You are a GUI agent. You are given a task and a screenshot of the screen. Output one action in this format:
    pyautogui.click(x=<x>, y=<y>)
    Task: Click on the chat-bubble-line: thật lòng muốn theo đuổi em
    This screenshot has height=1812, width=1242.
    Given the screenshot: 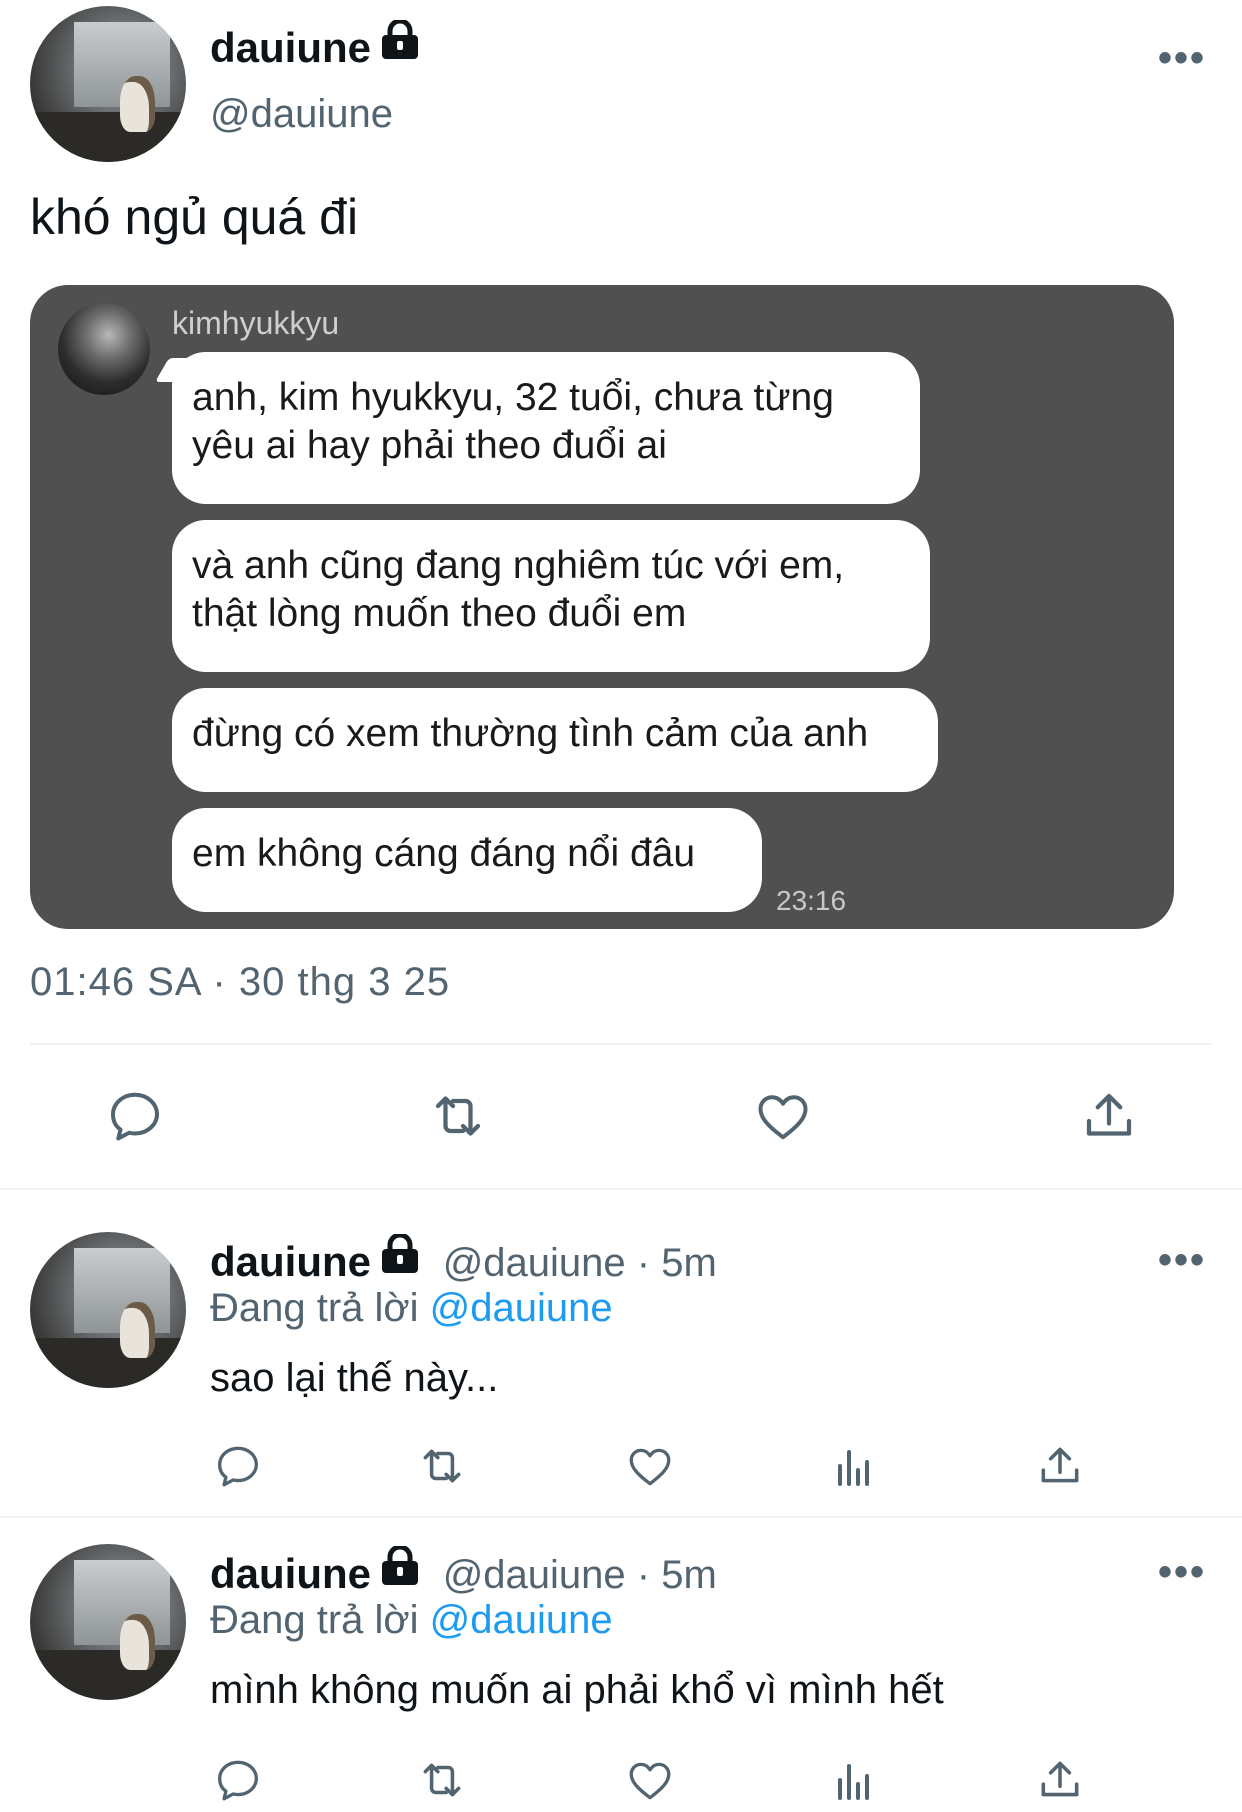 What is the action you would take?
    pyautogui.click(x=439, y=613)
    